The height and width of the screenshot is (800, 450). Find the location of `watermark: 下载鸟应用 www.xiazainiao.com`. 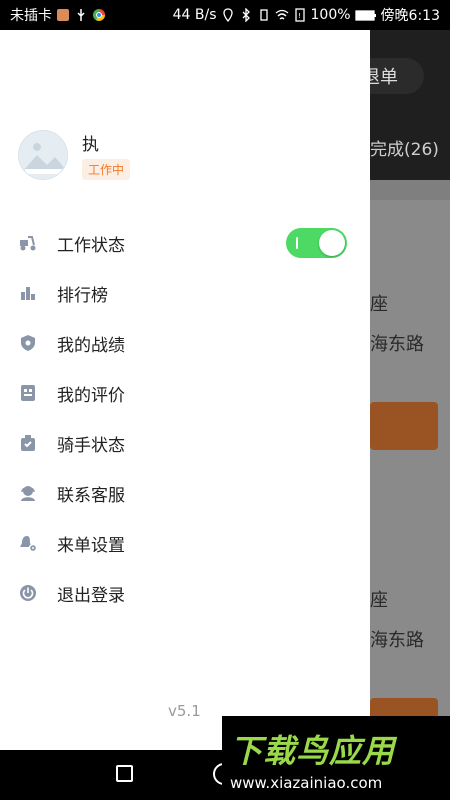

watermark: 下载鸟应用 www.xiazainiao.com is located at coordinates (336, 758).